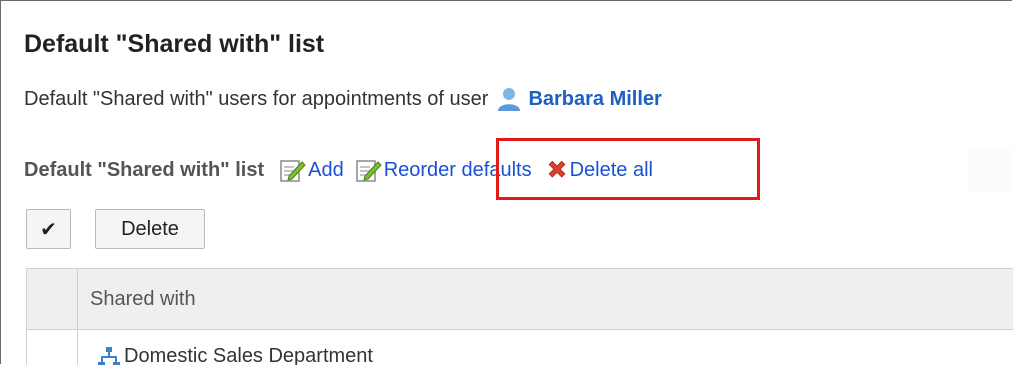 The width and height of the screenshot is (1013, 365). What do you see at coordinates (628, 169) in the screenshot?
I see `highlight-box` at bounding box center [628, 169].